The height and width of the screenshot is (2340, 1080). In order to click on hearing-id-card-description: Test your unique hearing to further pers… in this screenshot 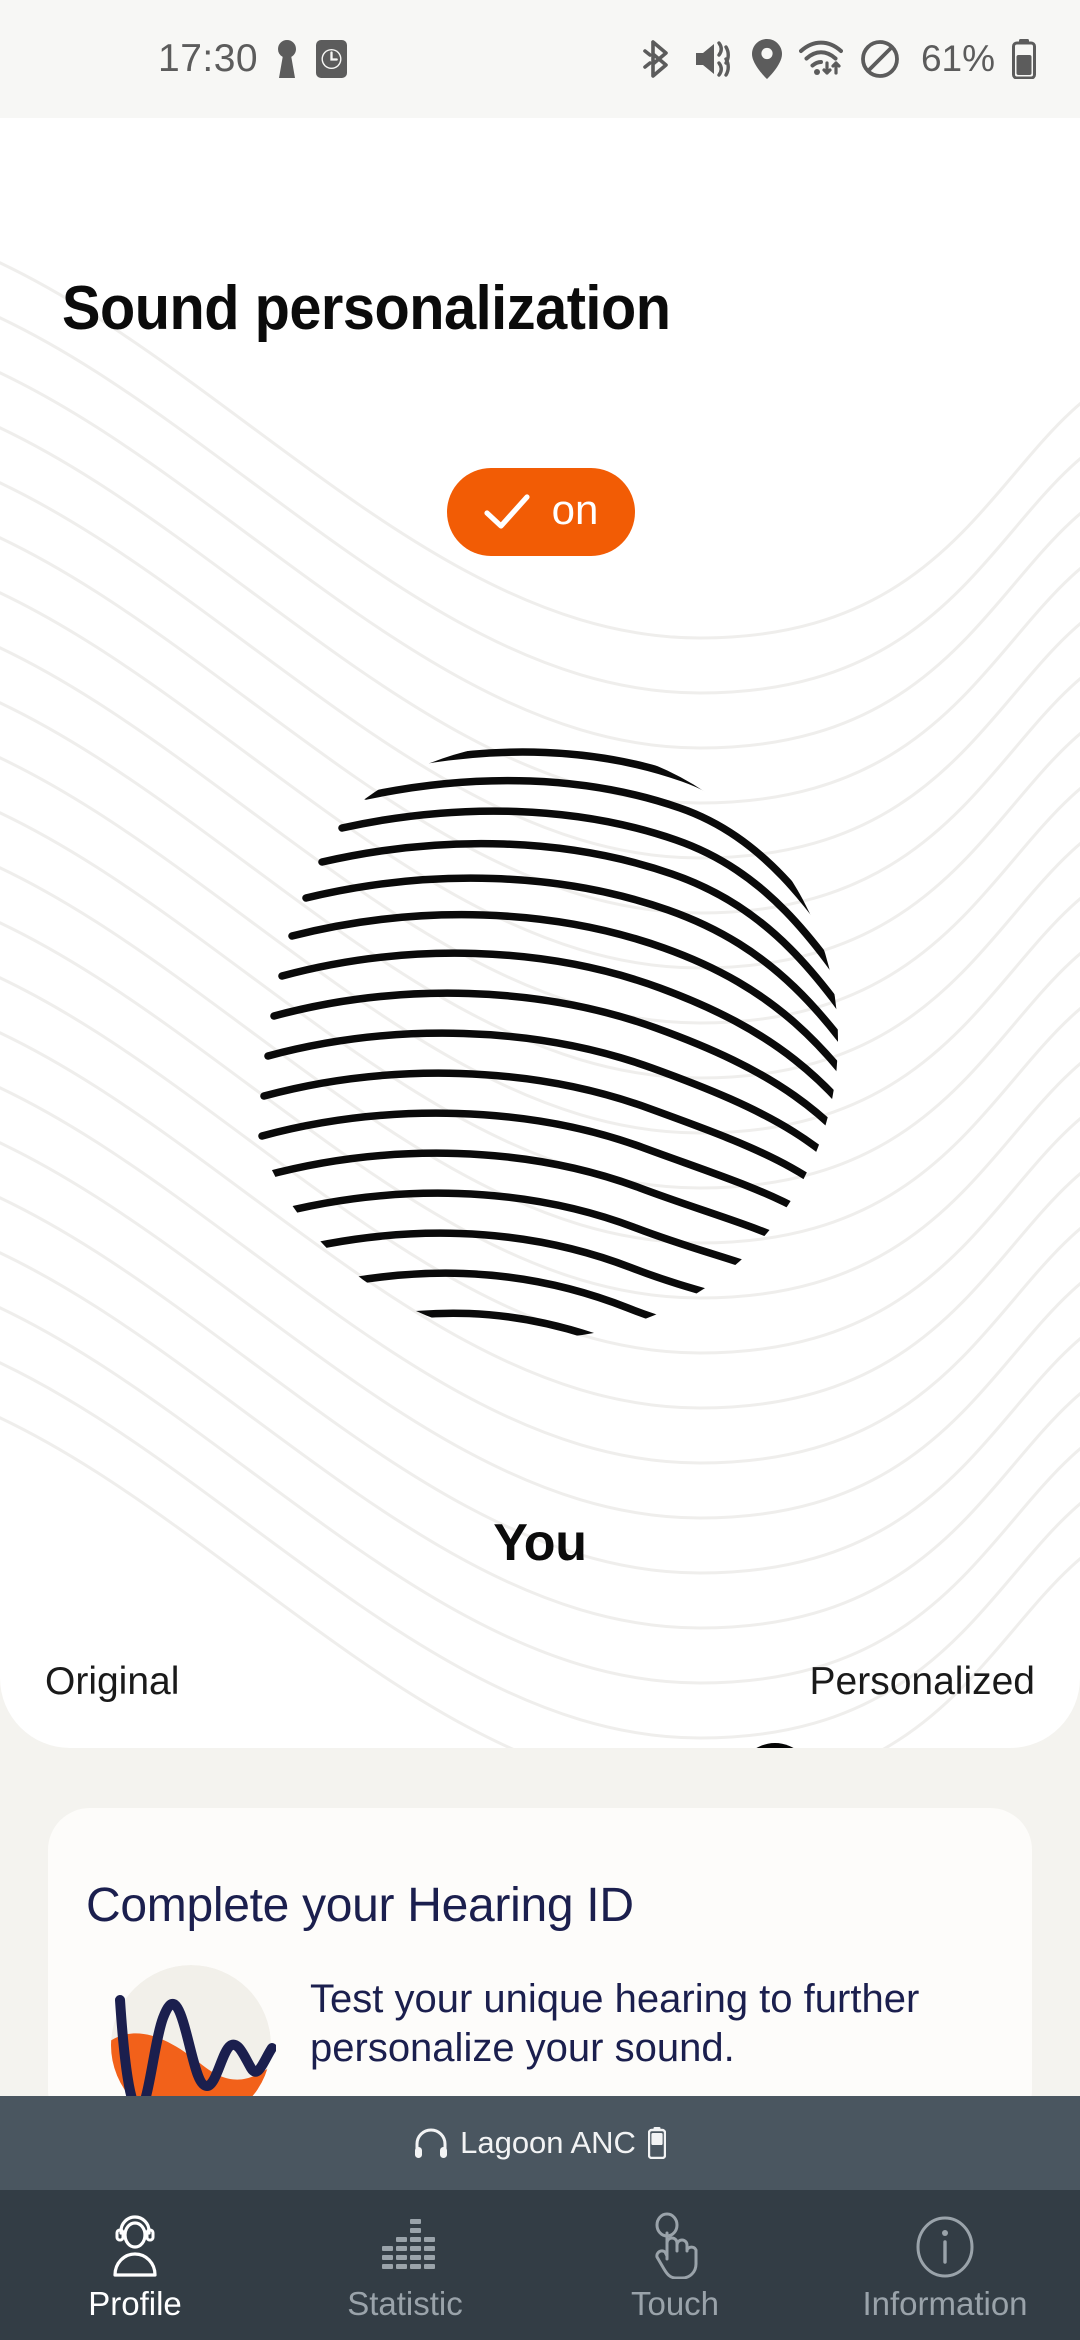, I will do `click(615, 2023)`.